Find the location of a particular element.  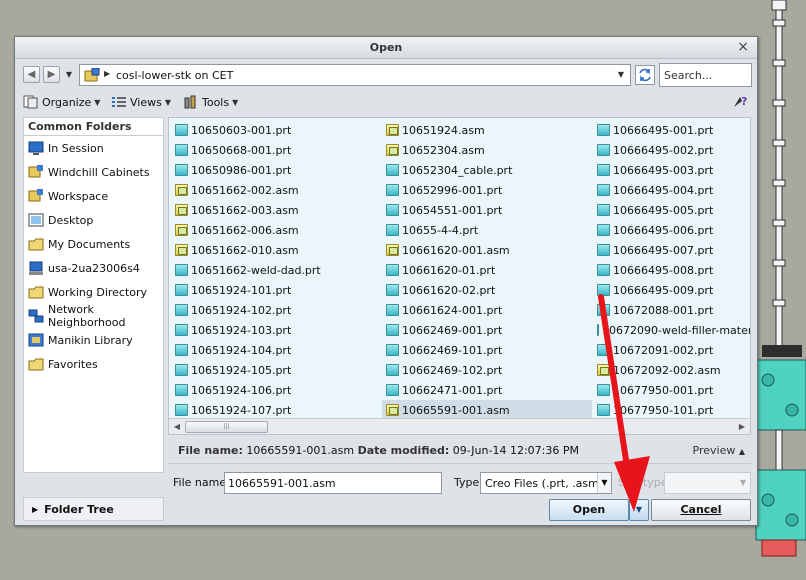

history-dropdown: ▼ is located at coordinates (69, 74).